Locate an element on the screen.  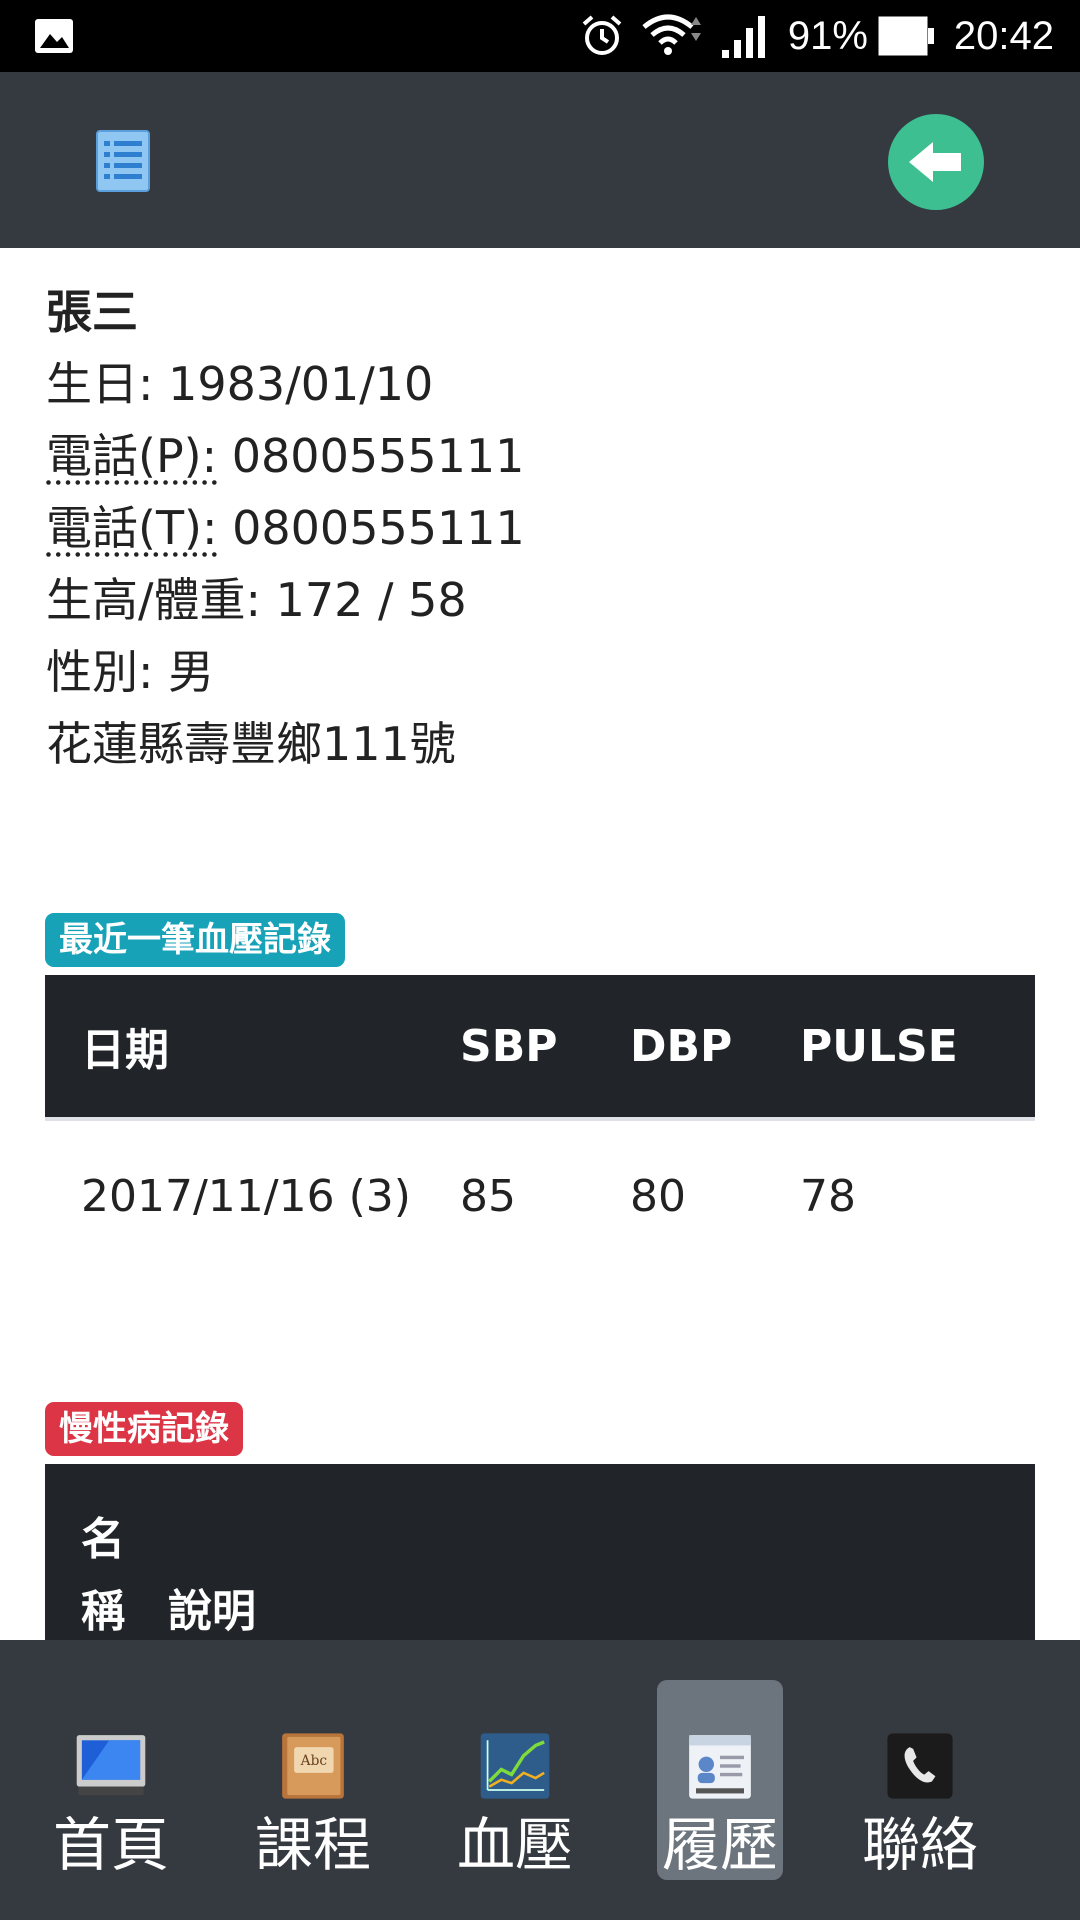
nav-label-blood-pressure: 血壓 is located at coordinates (514, 1845).